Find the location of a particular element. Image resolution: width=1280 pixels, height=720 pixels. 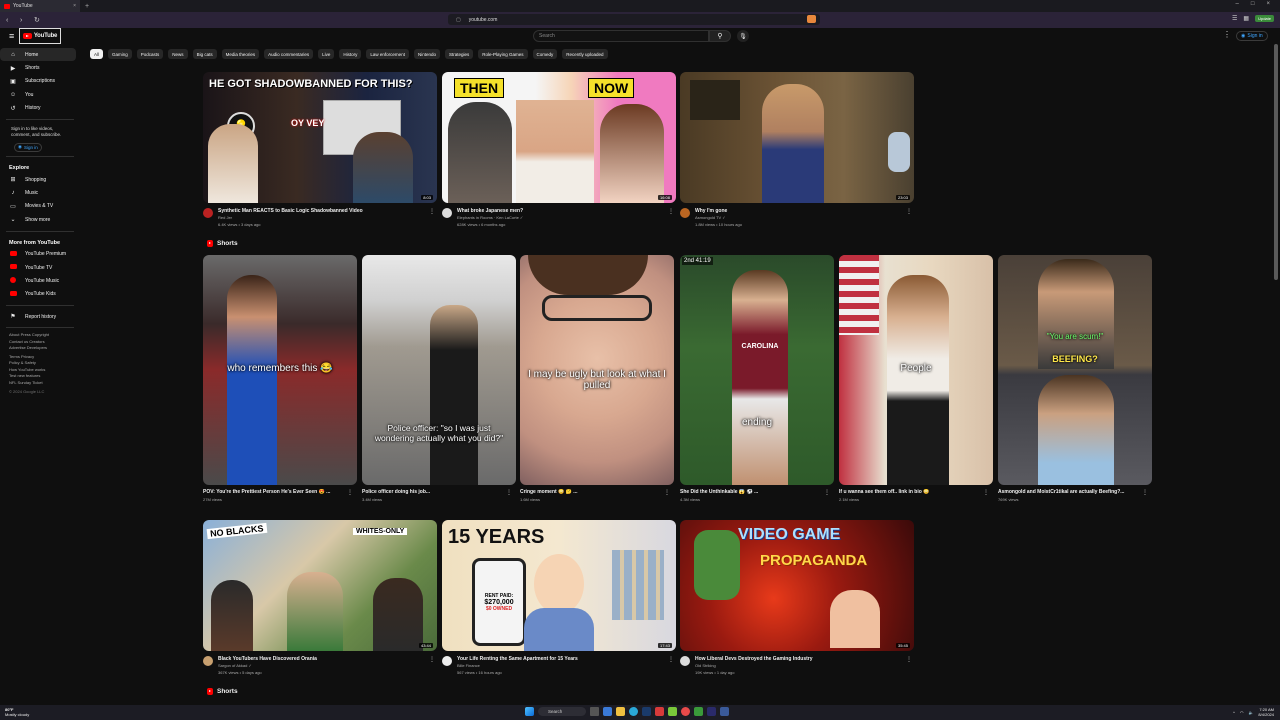

short-title: If u wanna see them off.. link in bio 😳 is located at coordinates (916, 492).